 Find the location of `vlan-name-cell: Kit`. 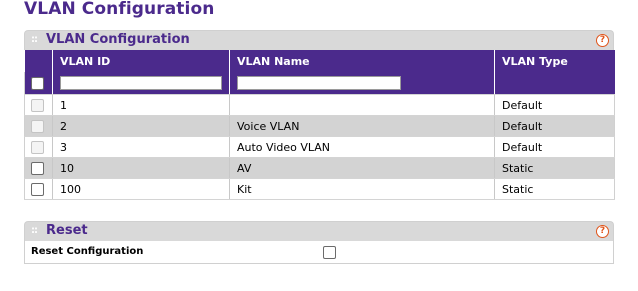

vlan-name-cell: Kit is located at coordinates (362, 189).